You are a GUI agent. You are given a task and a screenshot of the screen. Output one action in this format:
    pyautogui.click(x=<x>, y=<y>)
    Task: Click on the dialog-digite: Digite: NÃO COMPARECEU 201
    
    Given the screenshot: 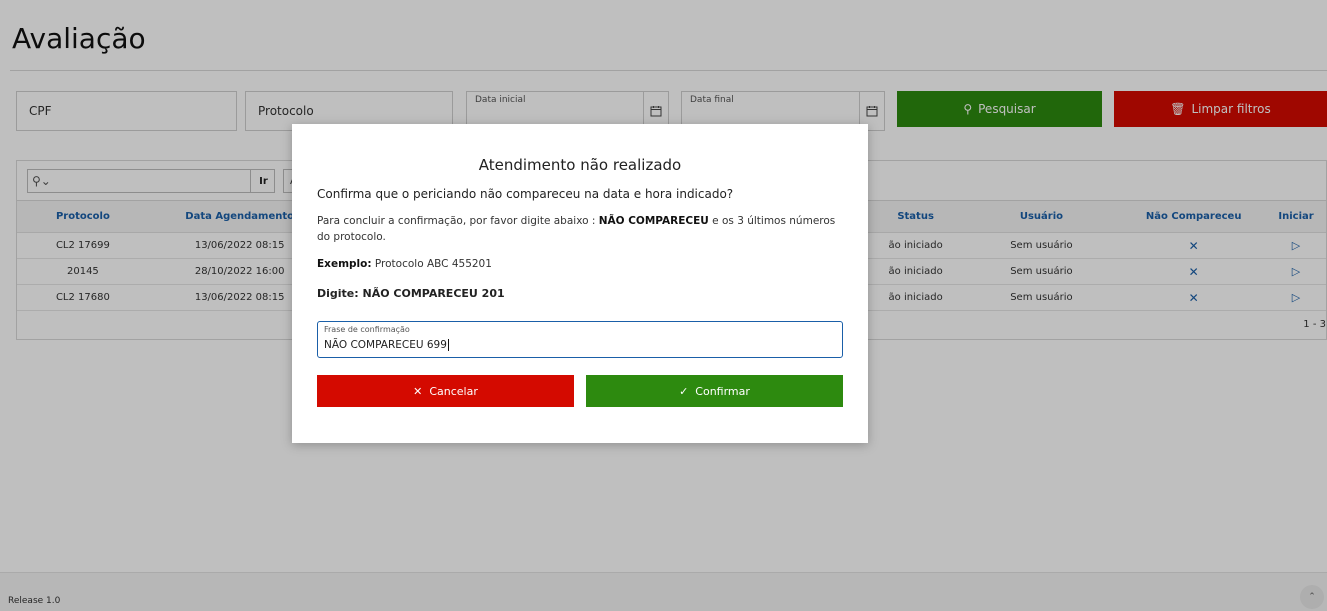 What is the action you would take?
    pyautogui.click(x=411, y=293)
    